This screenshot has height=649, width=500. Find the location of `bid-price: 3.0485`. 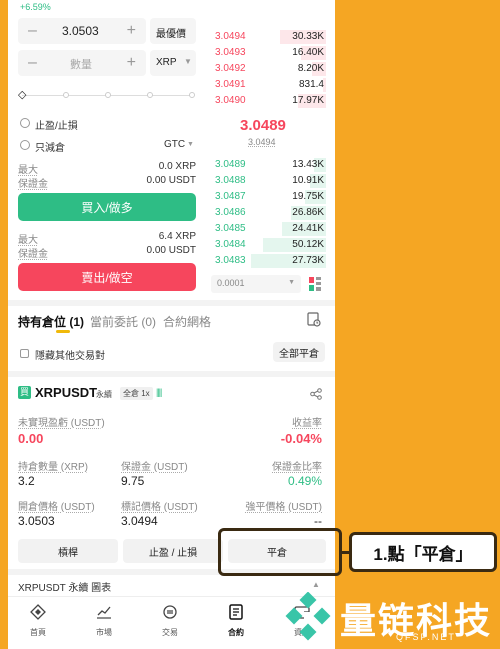

bid-price: 3.0485 is located at coordinates (230, 228).